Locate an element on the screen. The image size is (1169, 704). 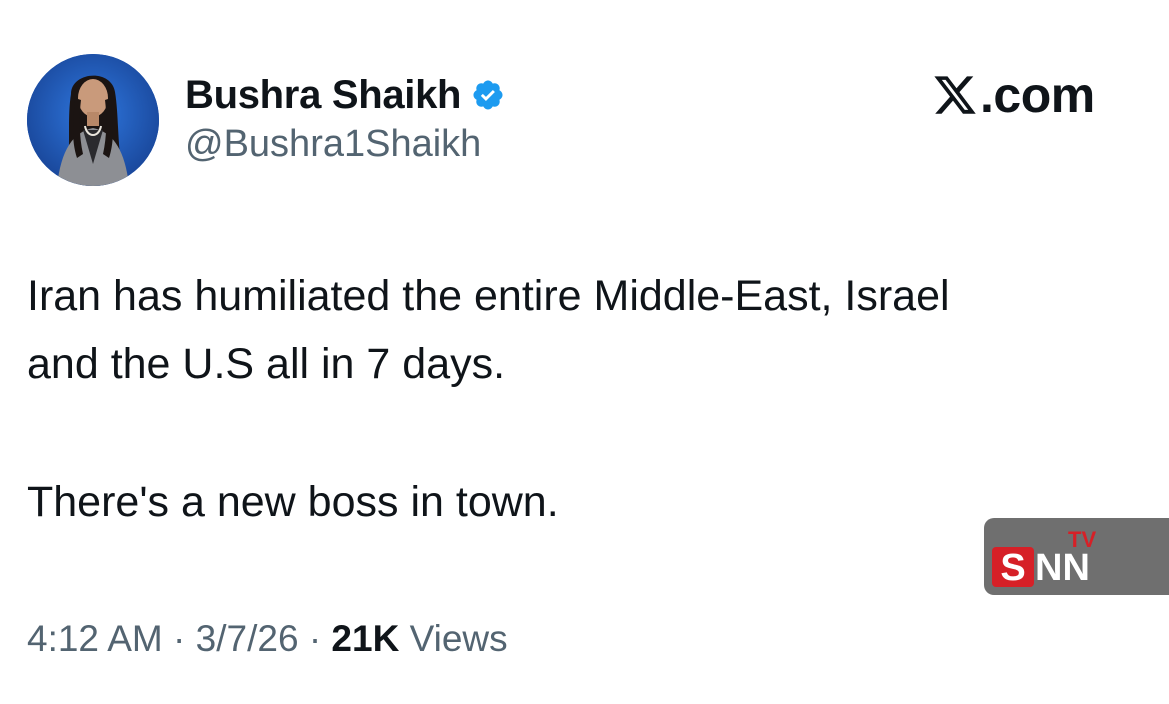
x-logo-icon is located at coordinates (955, 95).